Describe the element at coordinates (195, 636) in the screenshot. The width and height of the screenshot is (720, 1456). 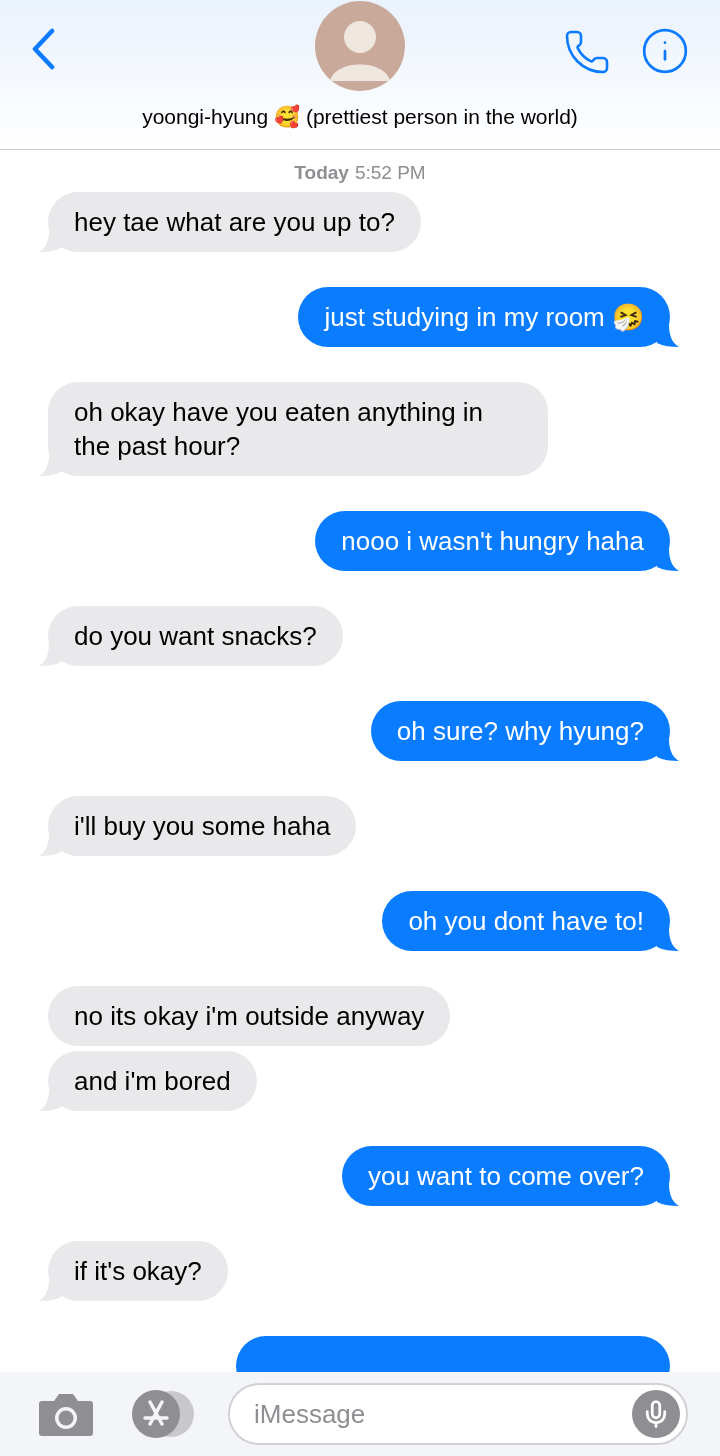
I see `received-message: do you want snacks?` at that location.